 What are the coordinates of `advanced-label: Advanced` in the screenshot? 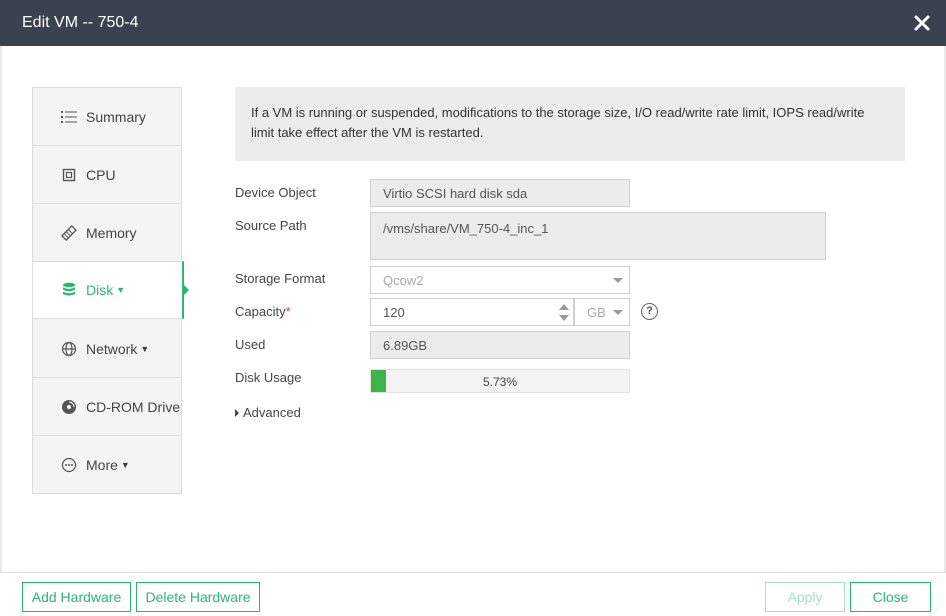 It's located at (272, 412).